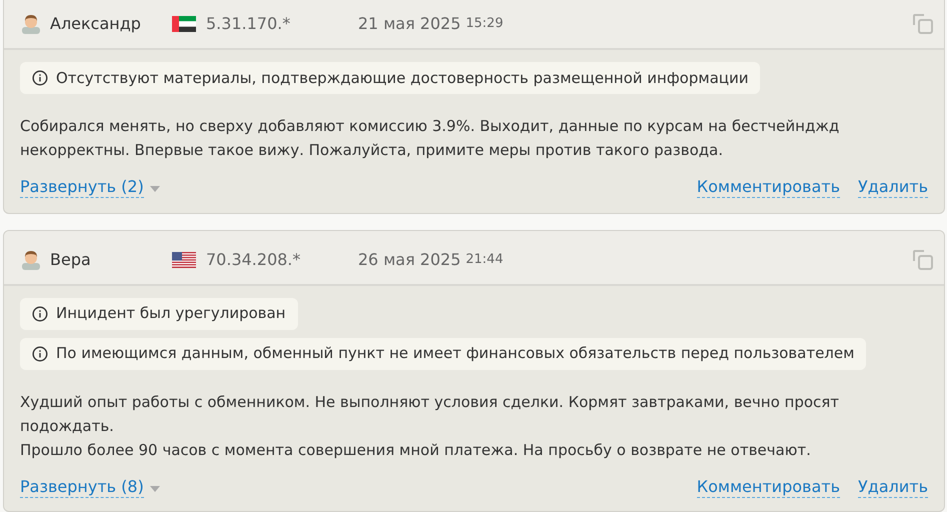 Image resolution: width=947 pixels, height=512 pixels. I want to click on review-text: Прошло более 90 часов с момента совершения мной платежа. На просьбу о возврате не отвечают., so click(416, 450).